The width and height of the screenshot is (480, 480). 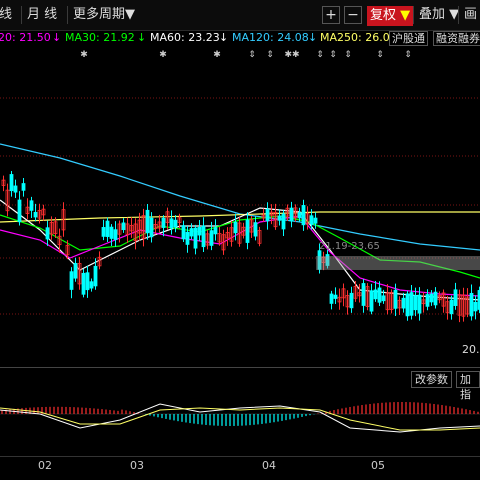 I want to click on add-indicator-button: 加指, so click(x=468, y=386).